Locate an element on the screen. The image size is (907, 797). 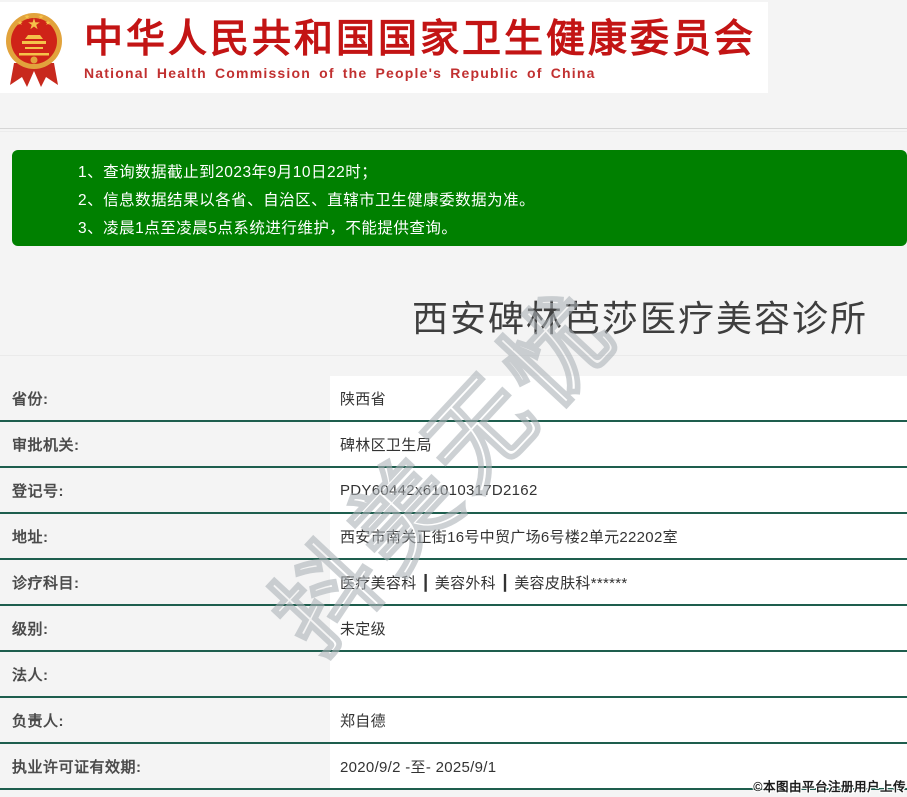
table-row-departments: 诊疗科目: 医疗美容科 ┃ 美容外科 ┃ 美容皮肤科****** is located at coordinates (453, 583).